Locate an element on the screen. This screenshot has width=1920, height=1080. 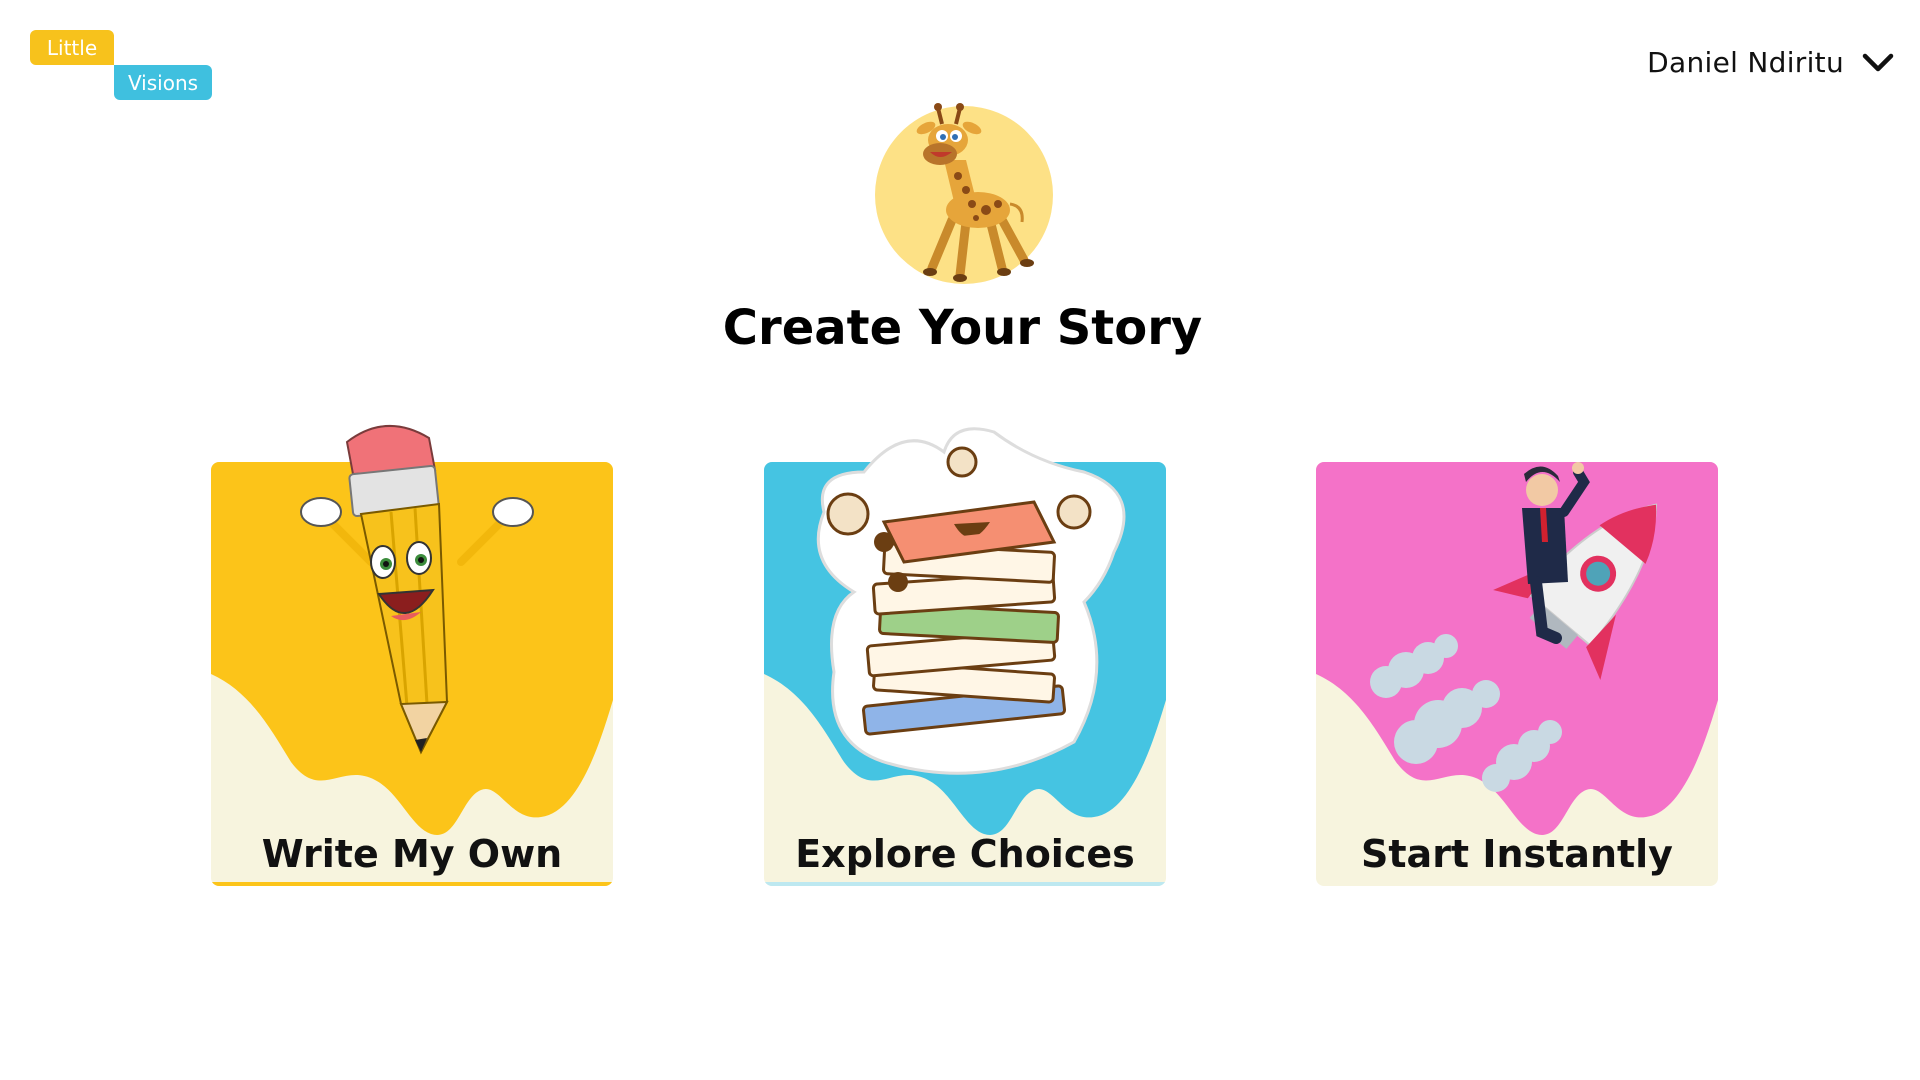
explore-choices-card: Explore Choices is located at coordinates (965, 656).